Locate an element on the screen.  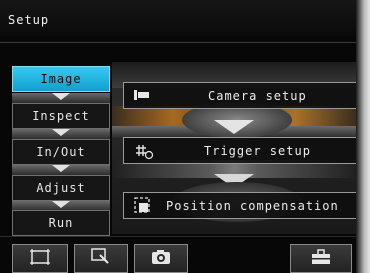
camera-setup-label: Camera setup is located at coordinates (257, 96).